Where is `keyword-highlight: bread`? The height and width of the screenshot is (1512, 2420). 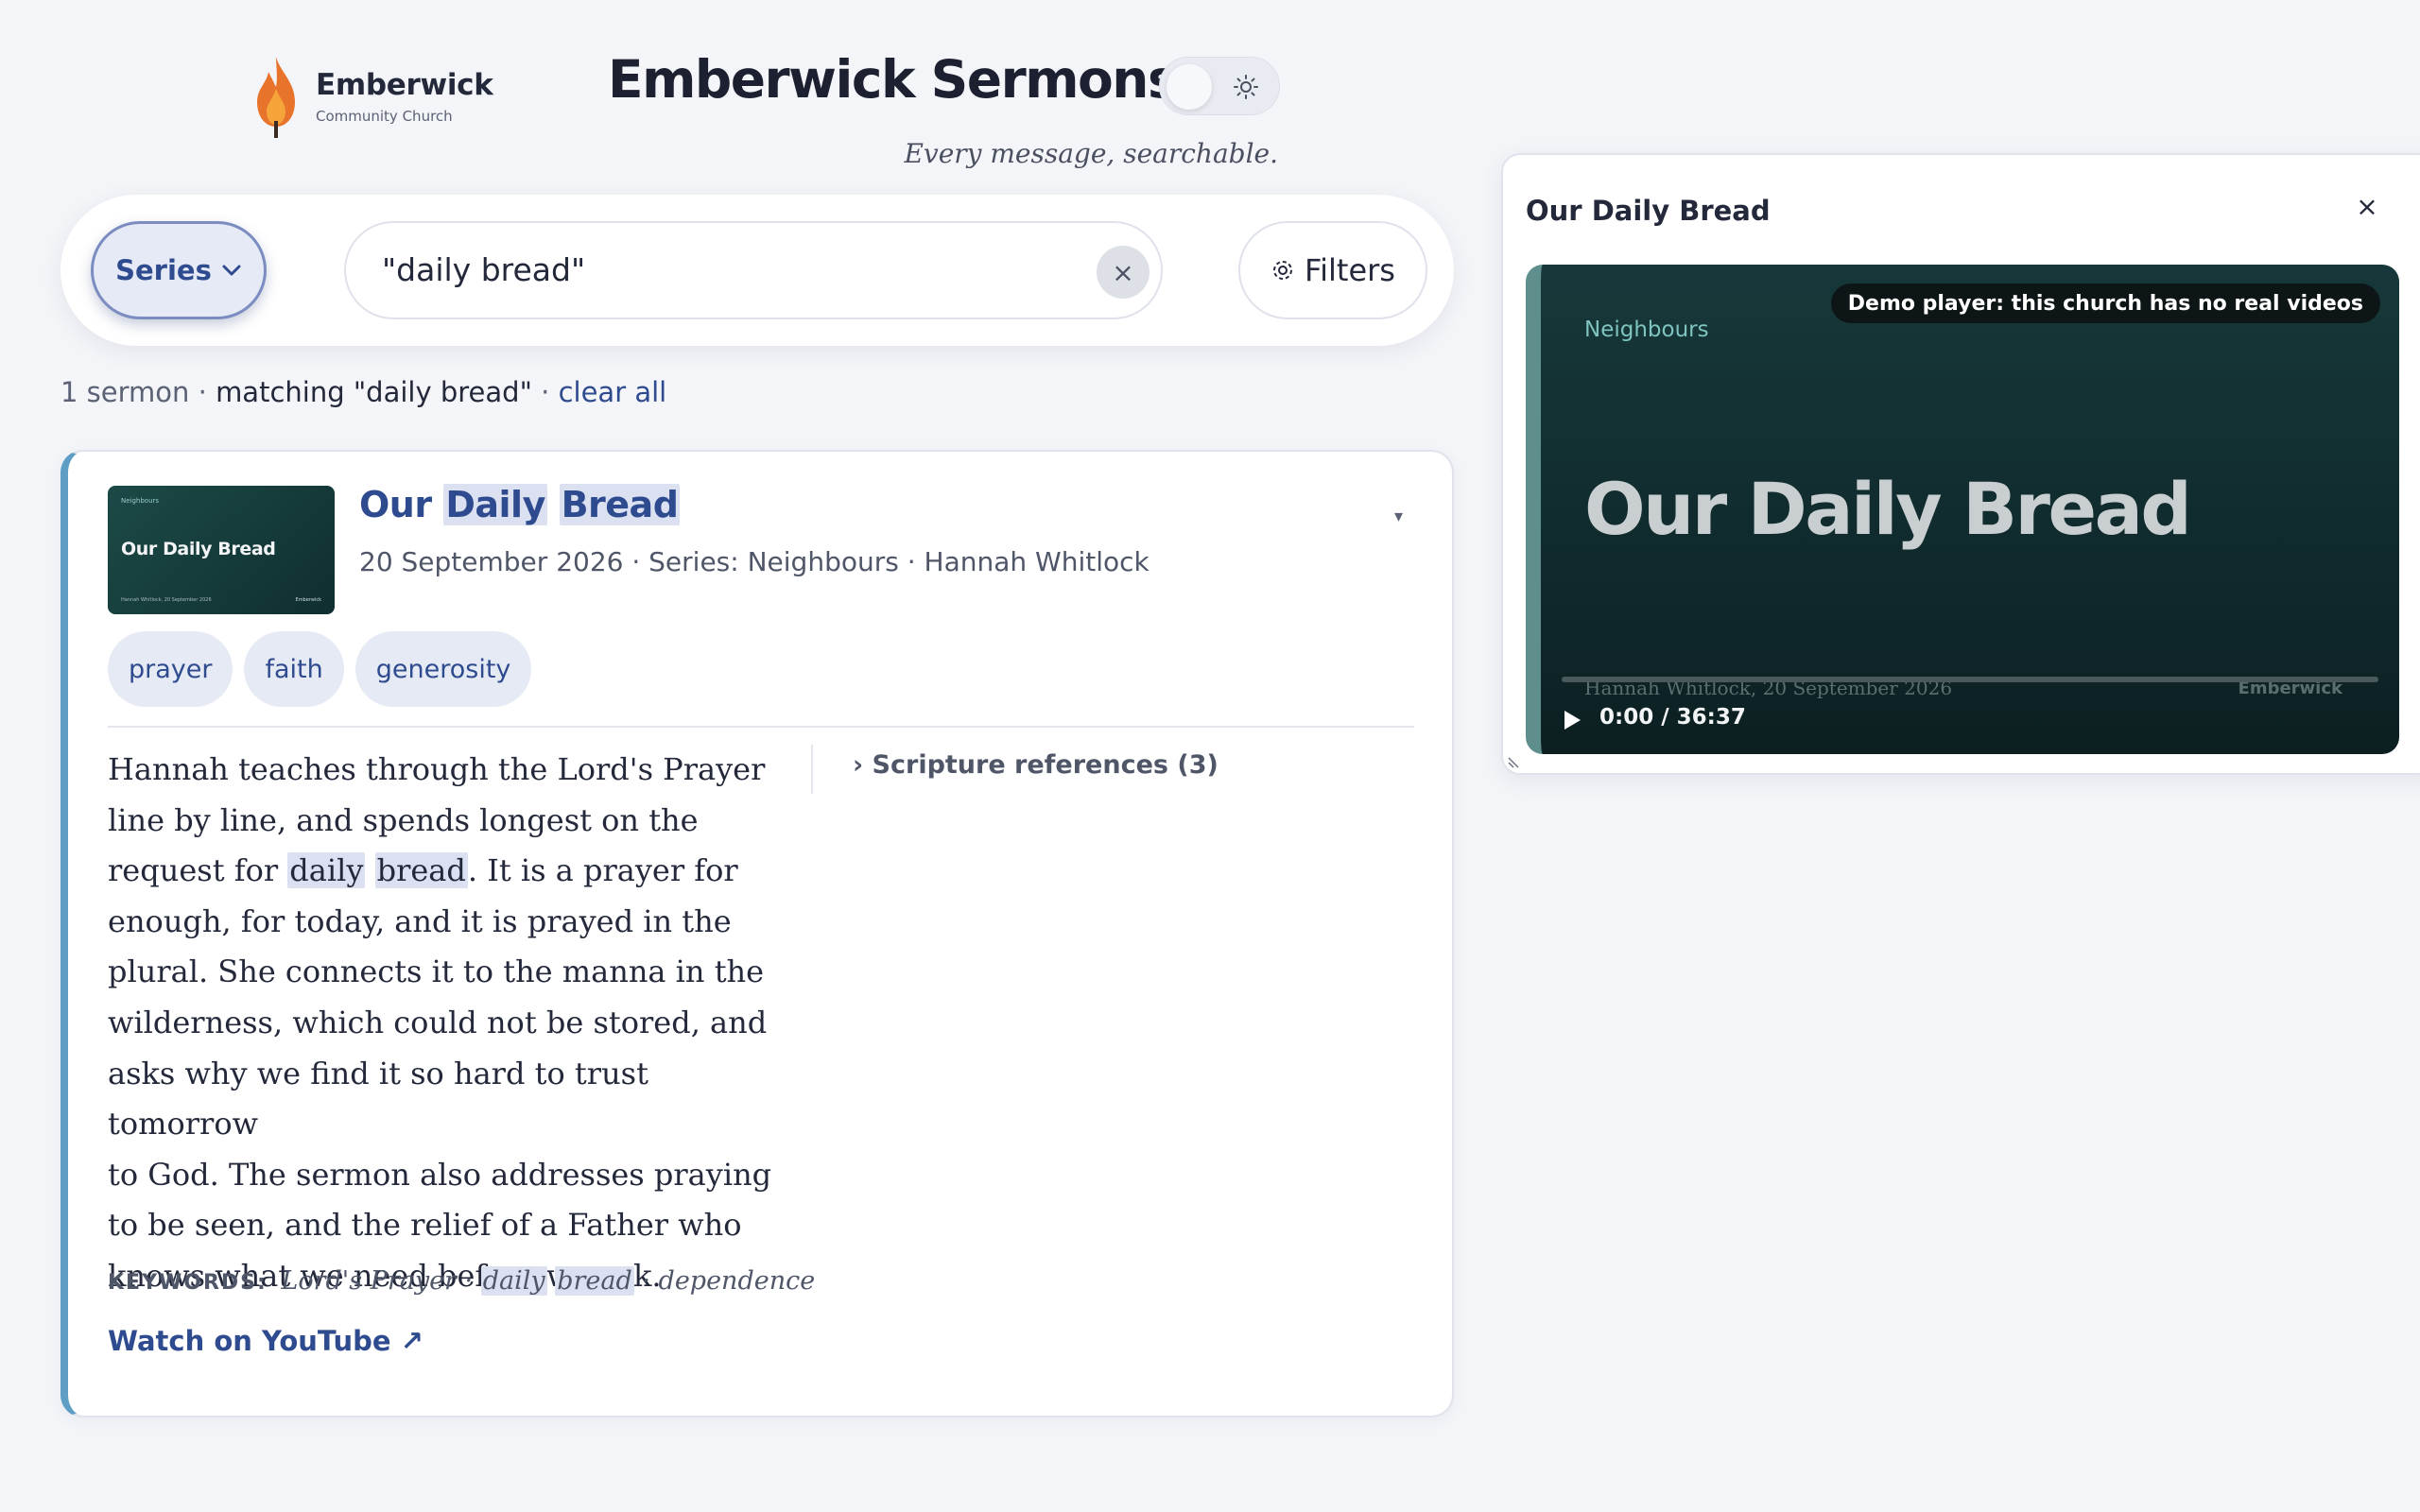 keyword-highlight: bread is located at coordinates (594, 1281).